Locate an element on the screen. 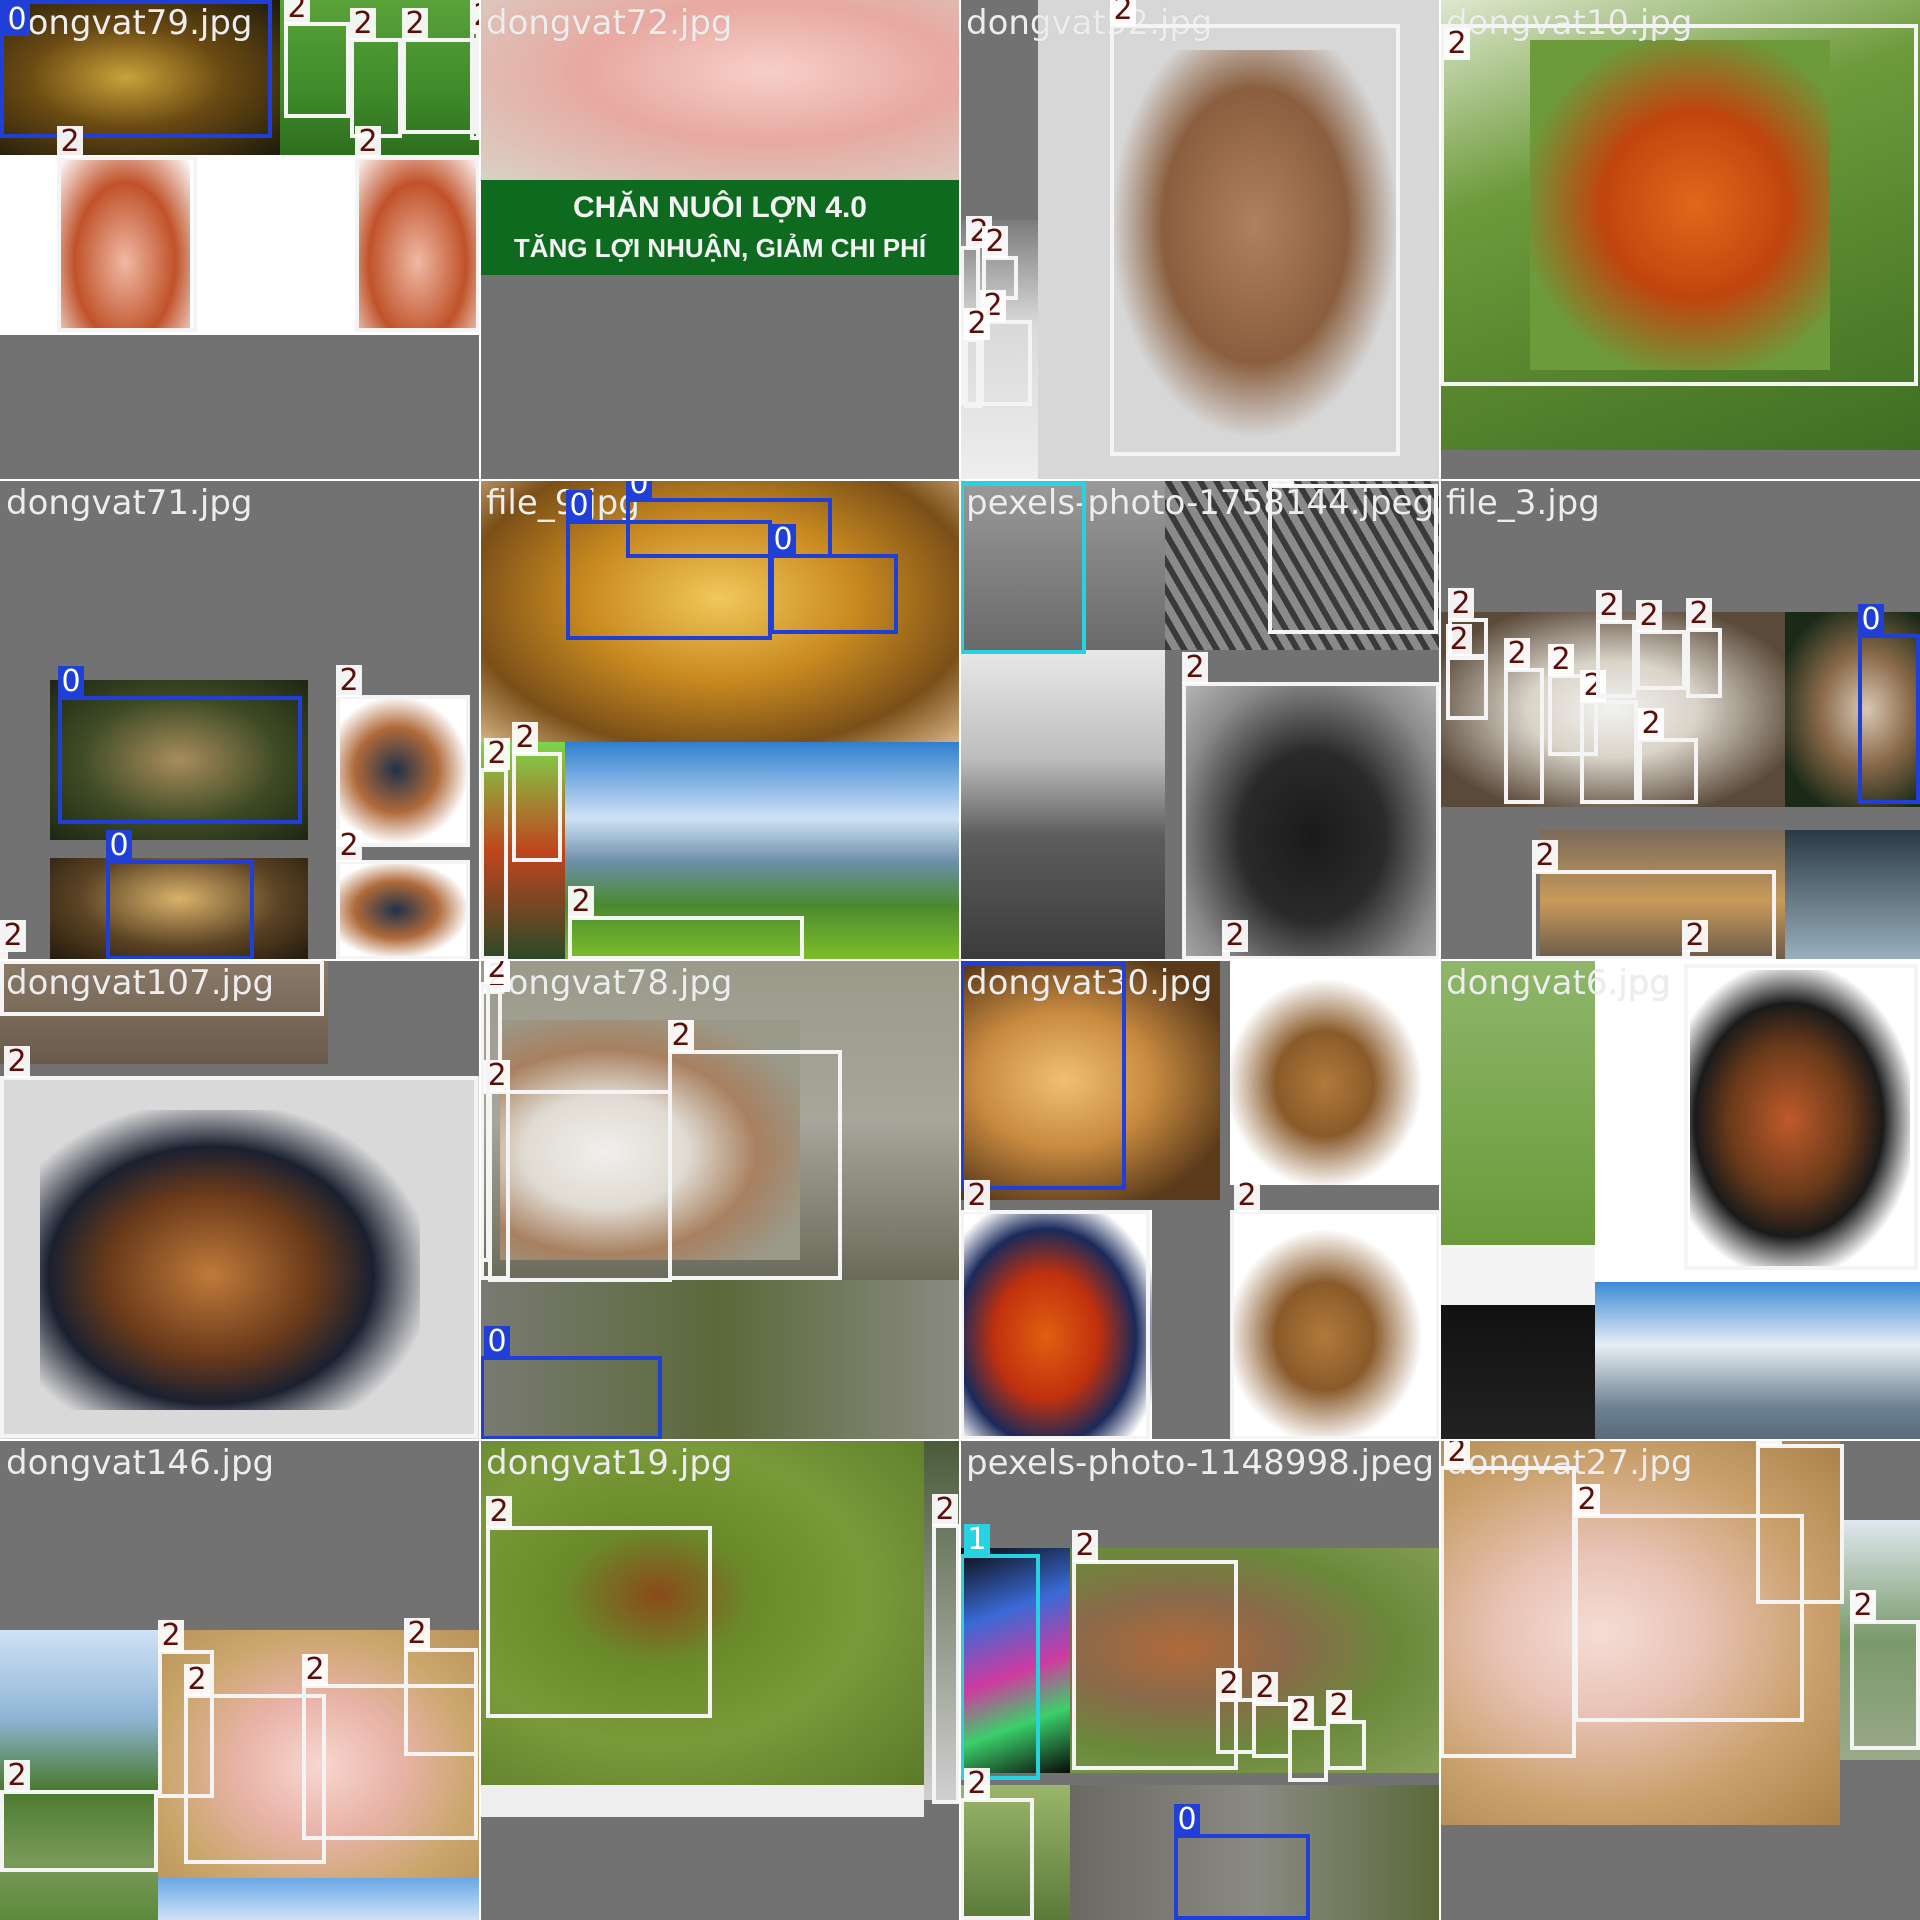 The image size is (1920, 1920). tile-dongvat27: dongvat27.jpg 2 2 2 2 is located at coordinates (1680, 1680).